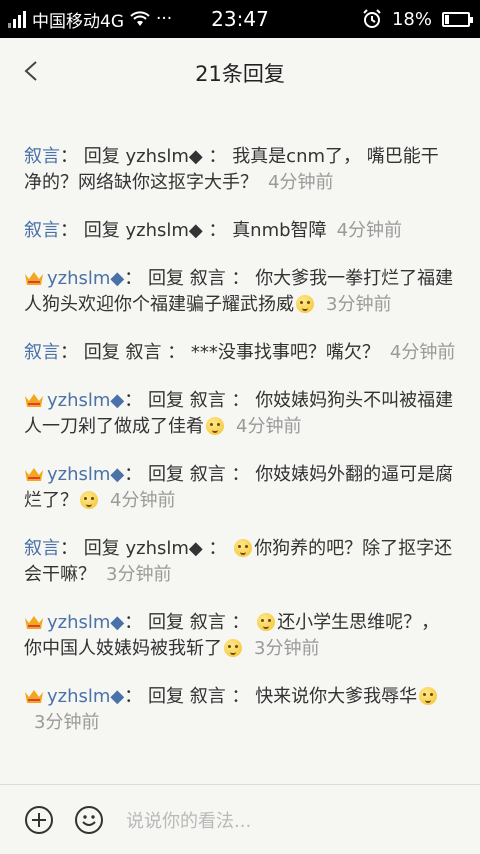 This screenshot has width=480, height=854. I want to click on header: 21条回复, so click(240, 71).